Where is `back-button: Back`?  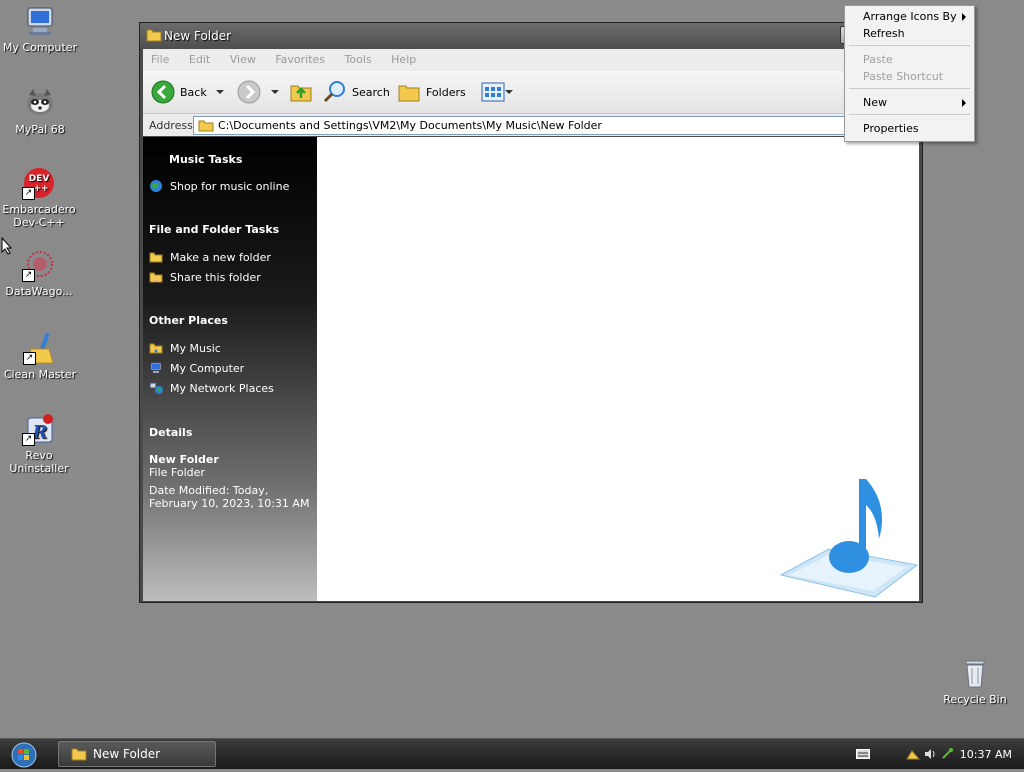 back-button: Back is located at coordinates (179, 92).